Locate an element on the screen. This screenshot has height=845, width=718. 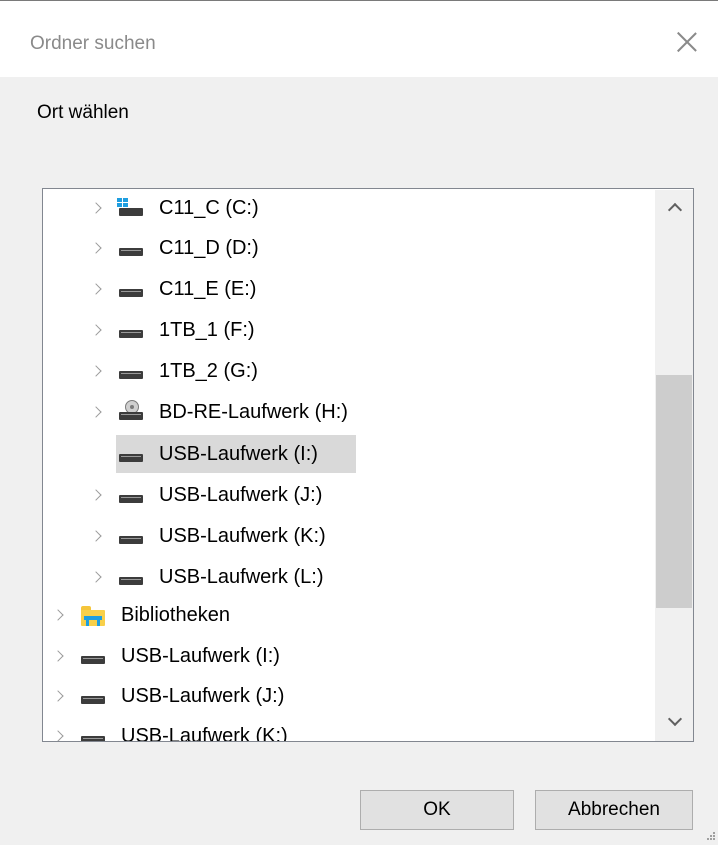
cancel-button: Abbrechen is located at coordinates (614, 810).